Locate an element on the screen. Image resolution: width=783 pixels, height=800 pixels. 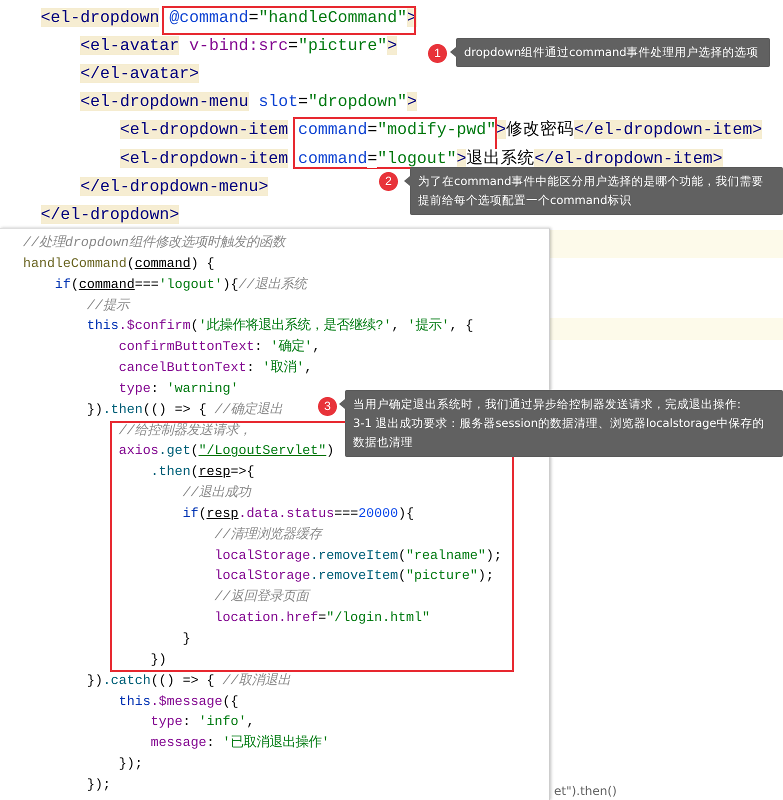
annotation-text: dropdown组件通过command事件处理用户选择的选项 is located at coordinates (612, 52).